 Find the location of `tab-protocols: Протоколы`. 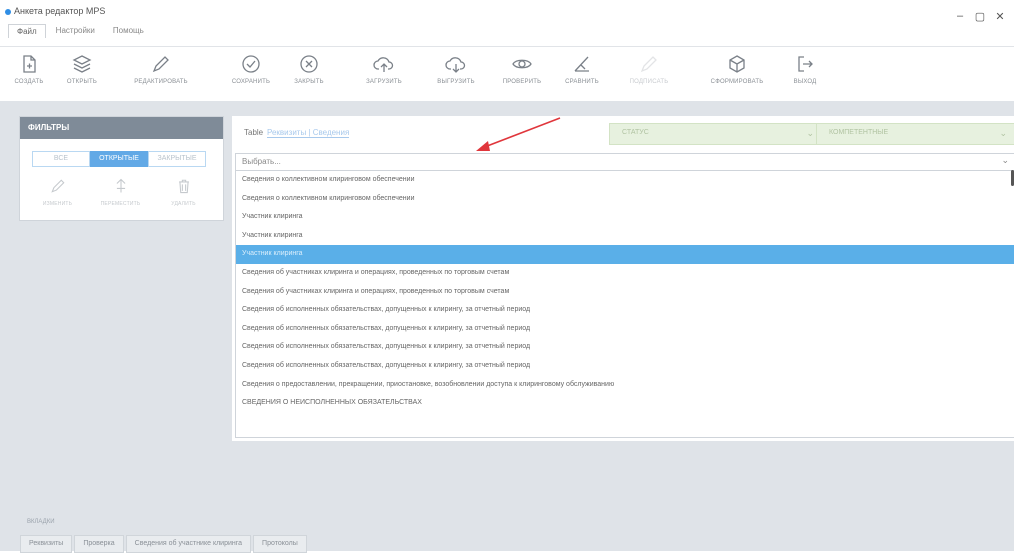

tab-protocols: Протоколы is located at coordinates (280, 544).